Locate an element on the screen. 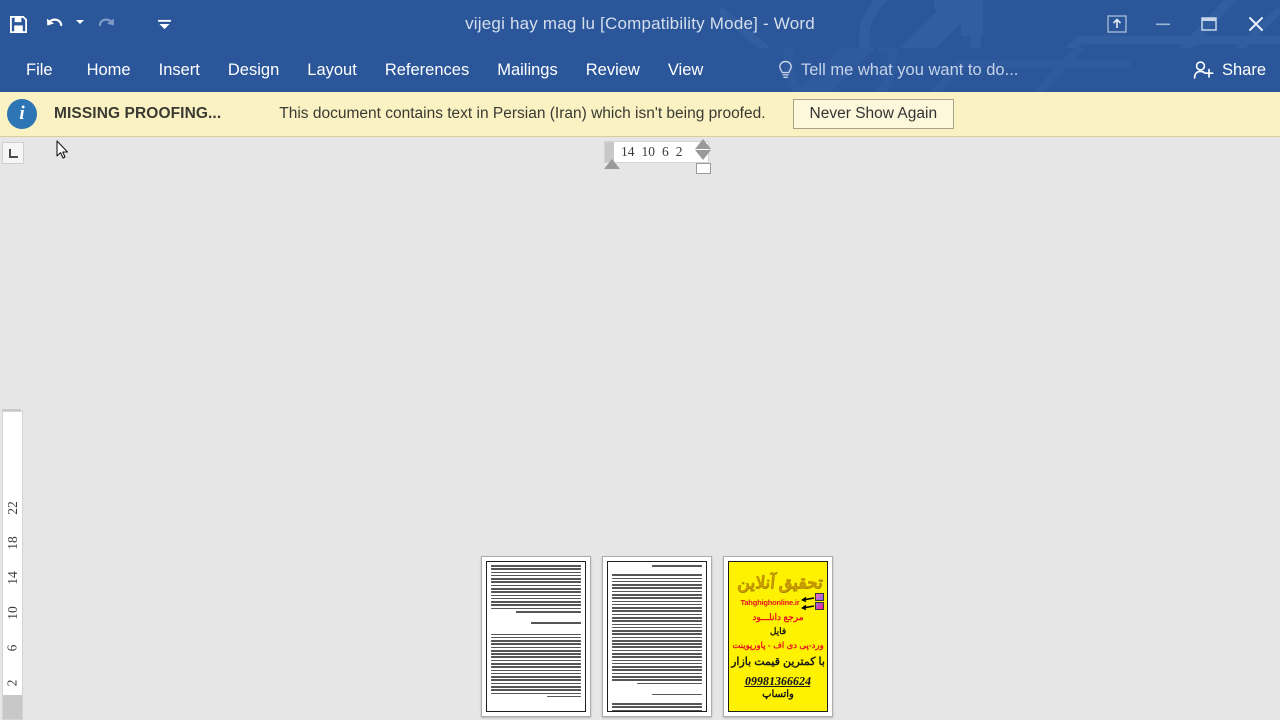 This screenshot has height=720, width=1280. minimize-button is located at coordinates (1163, 24).